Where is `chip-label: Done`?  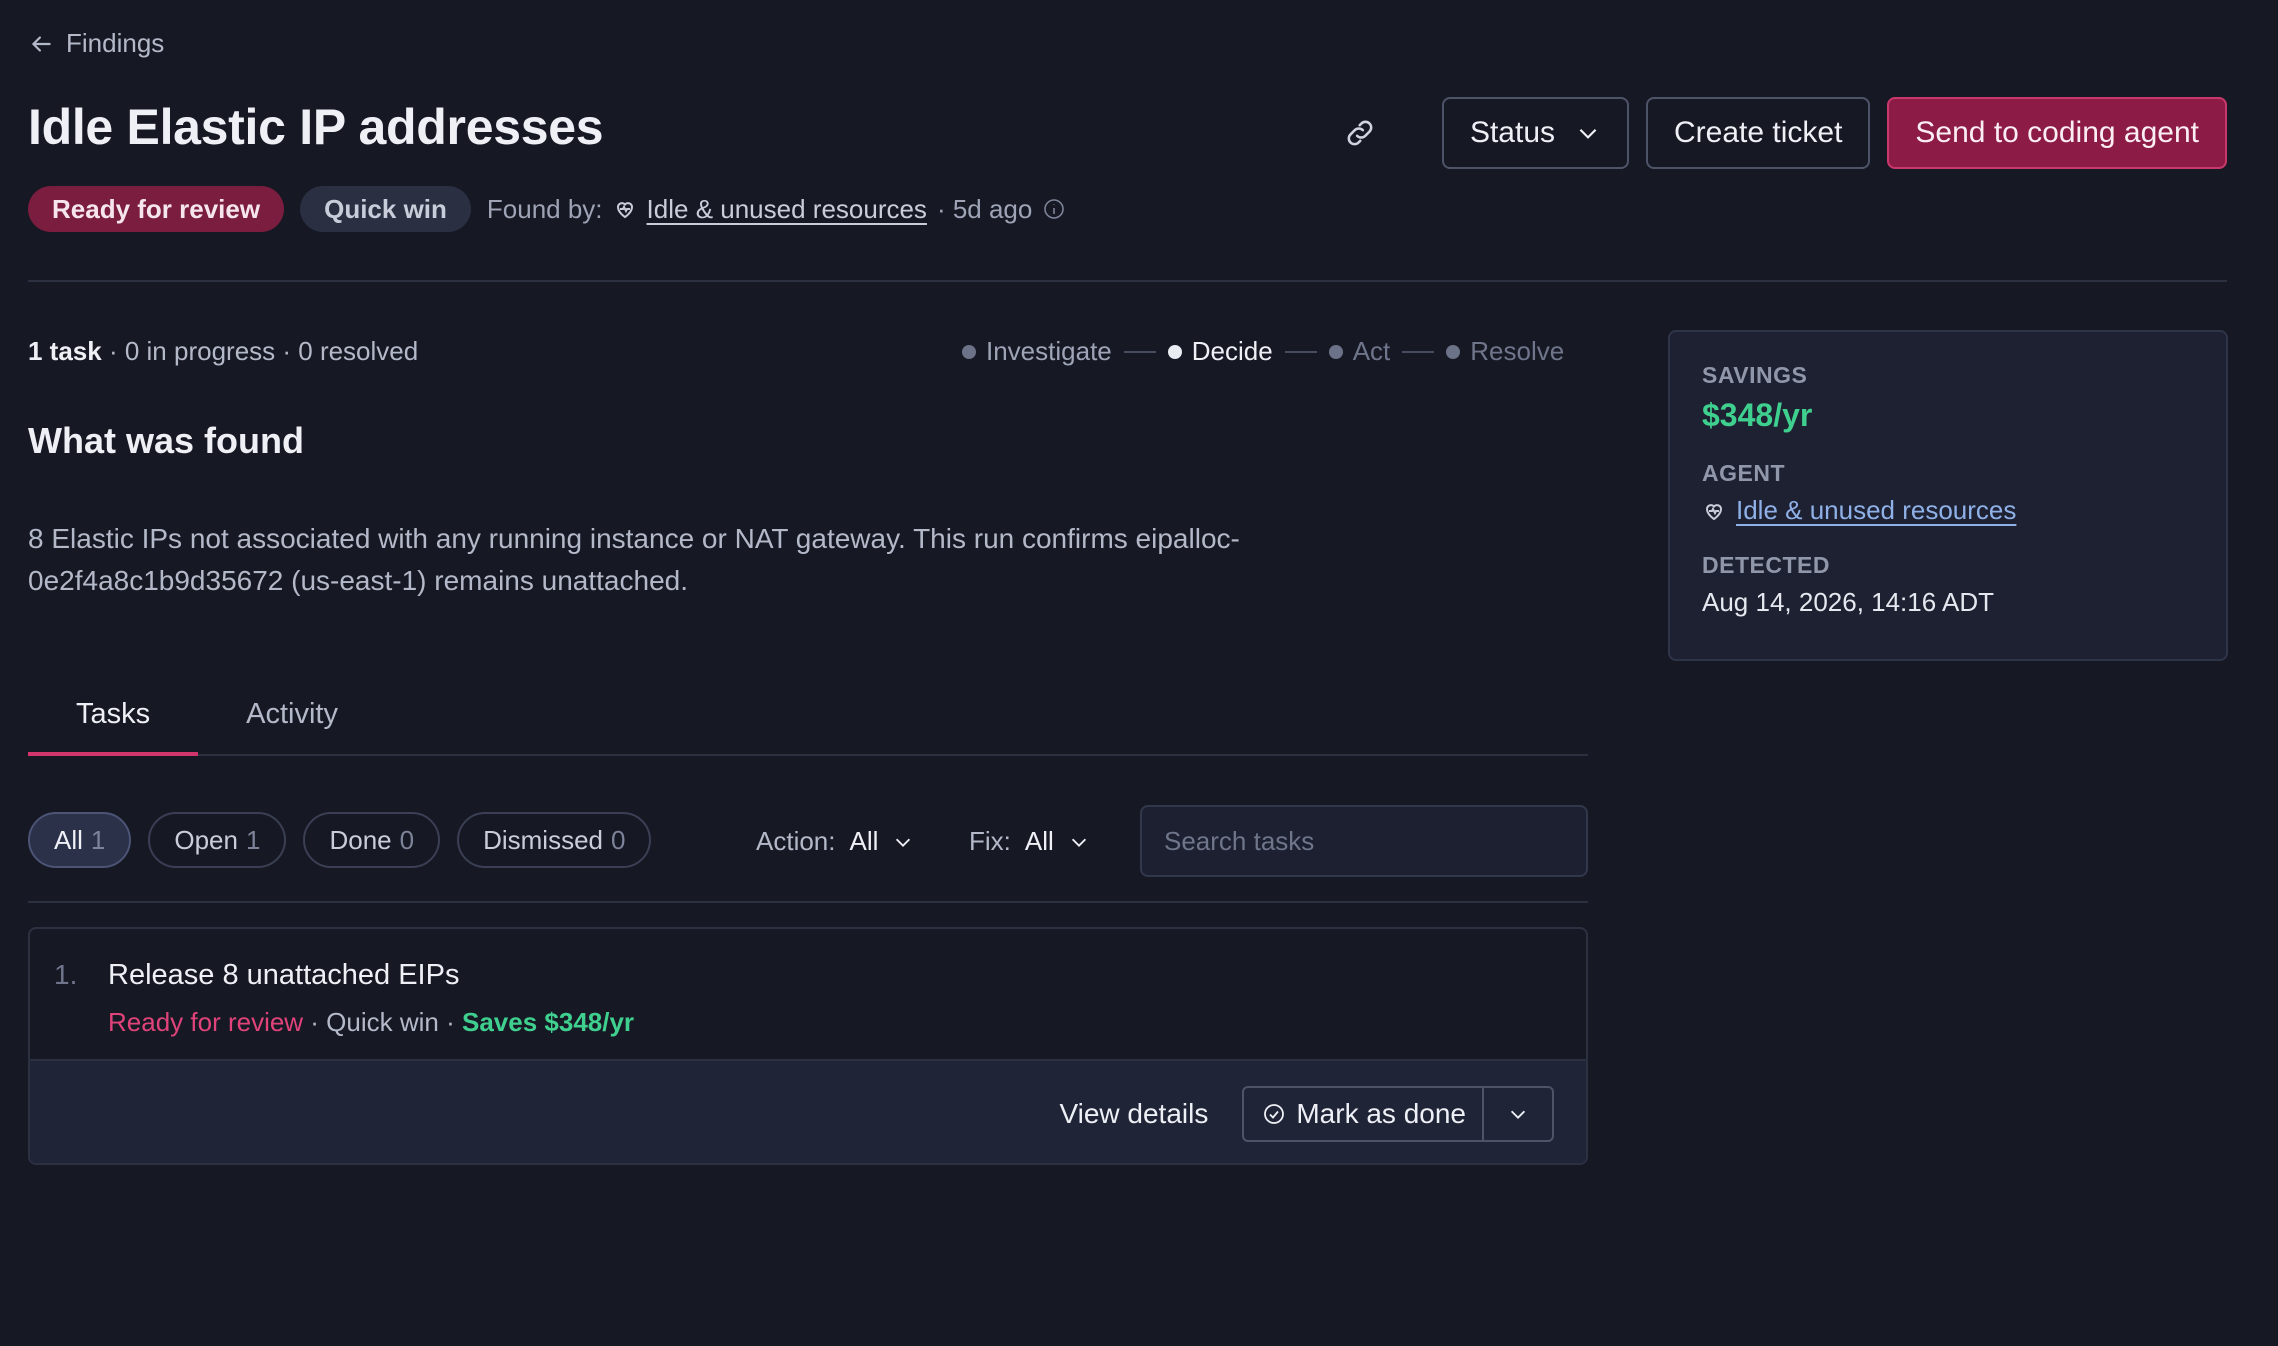 chip-label: Done is located at coordinates (360, 839).